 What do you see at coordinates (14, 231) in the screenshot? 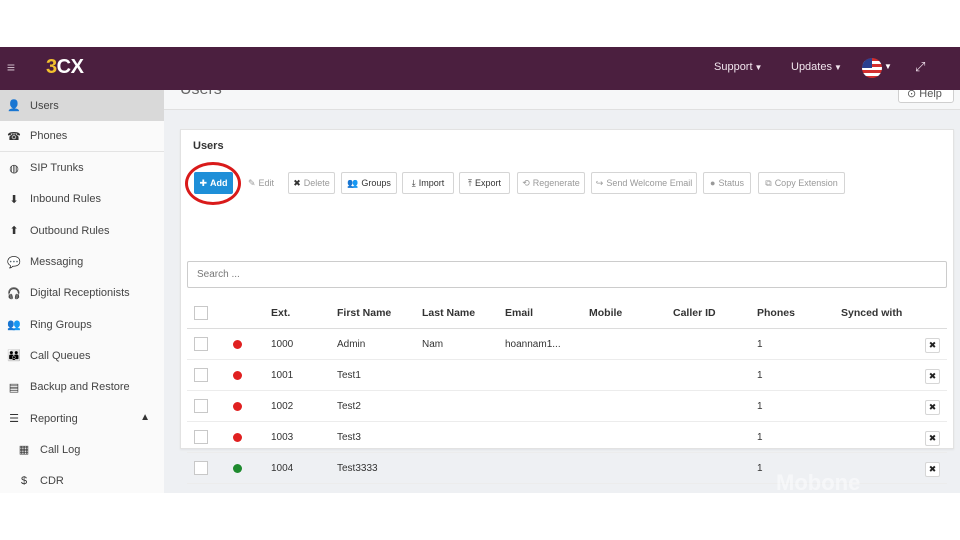
I see `arrow-up-icon: ⬆` at bounding box center [14, 231].